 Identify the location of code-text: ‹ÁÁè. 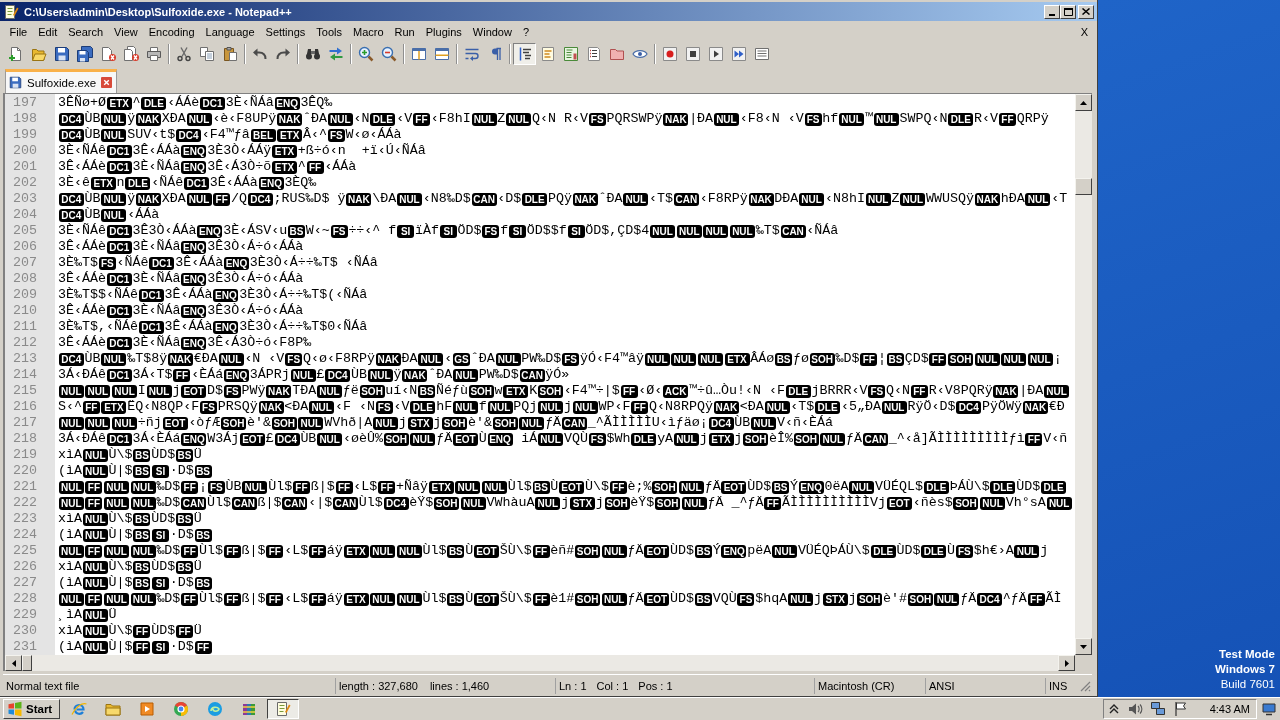
(183, 103).